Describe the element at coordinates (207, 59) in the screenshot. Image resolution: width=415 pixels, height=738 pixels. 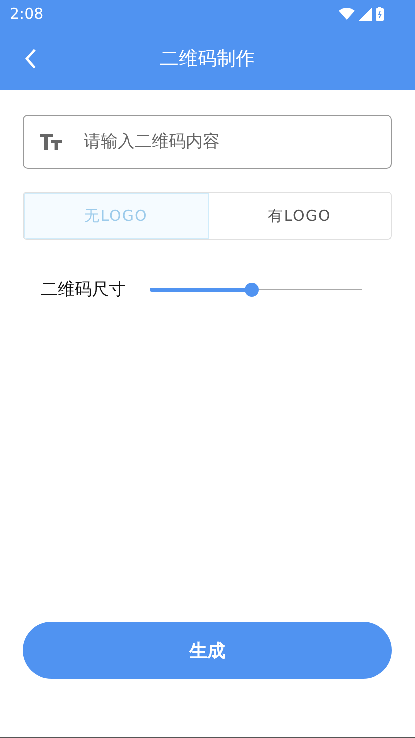
I see `page-title: 二维码制作` at that location.